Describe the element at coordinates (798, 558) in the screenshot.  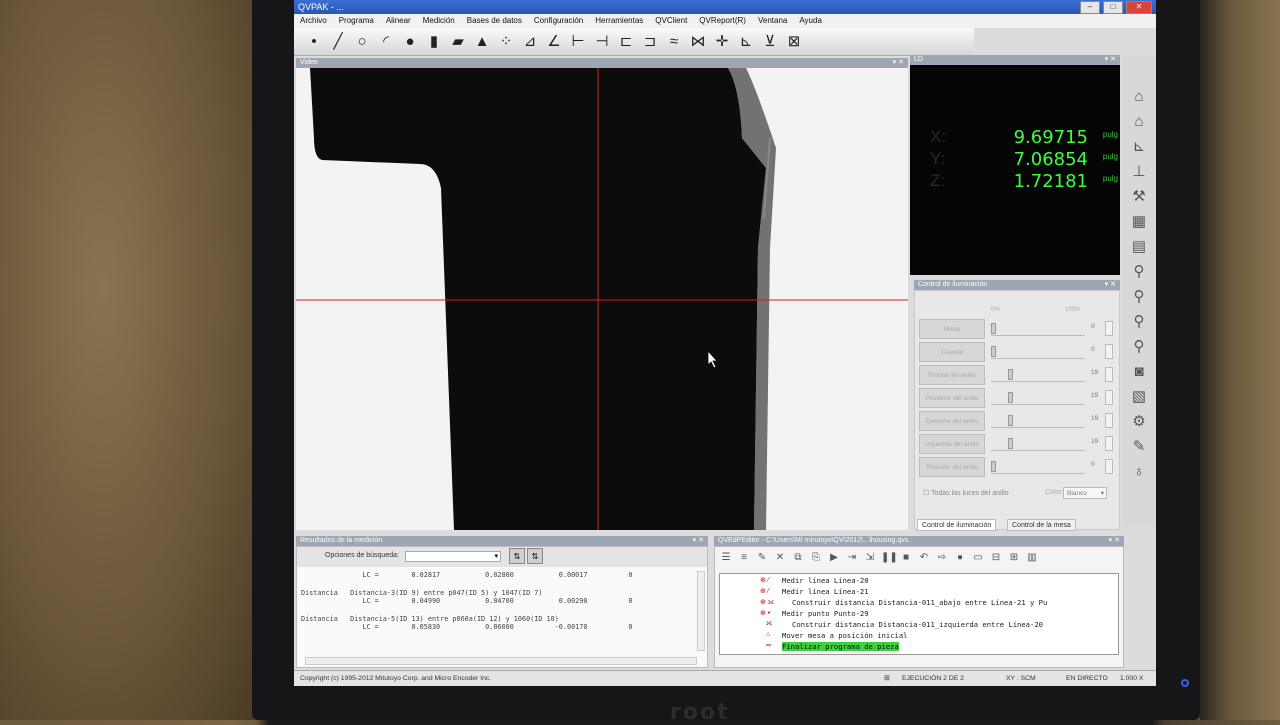
I see `copy-icon: ⧉` at that location.